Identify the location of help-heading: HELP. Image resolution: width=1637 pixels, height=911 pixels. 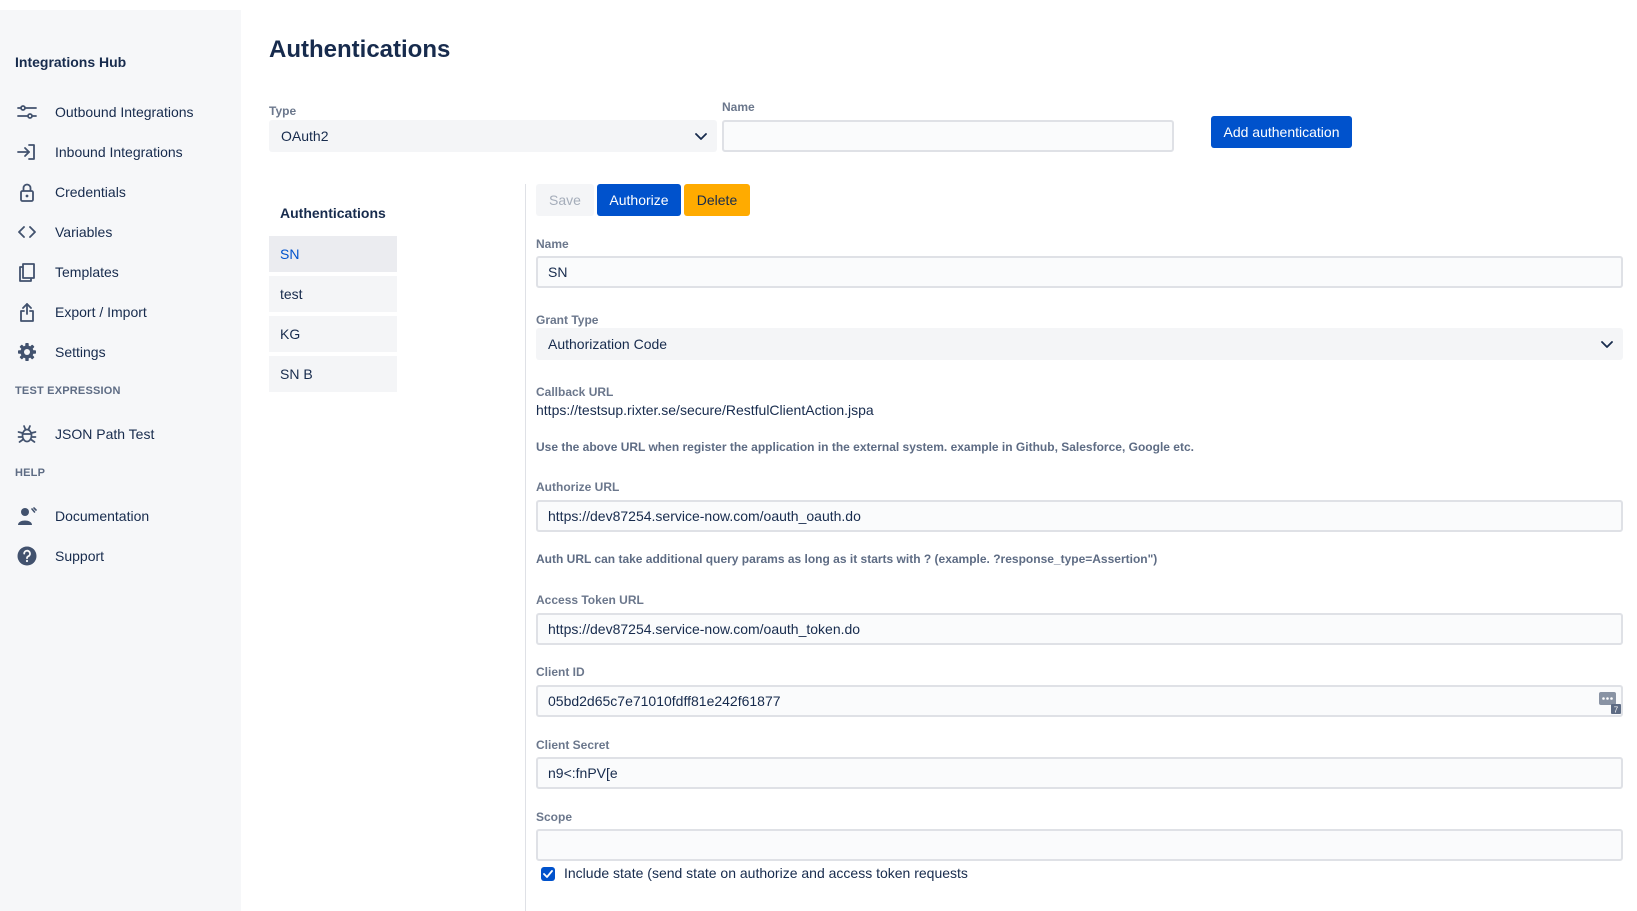
(30, 473).